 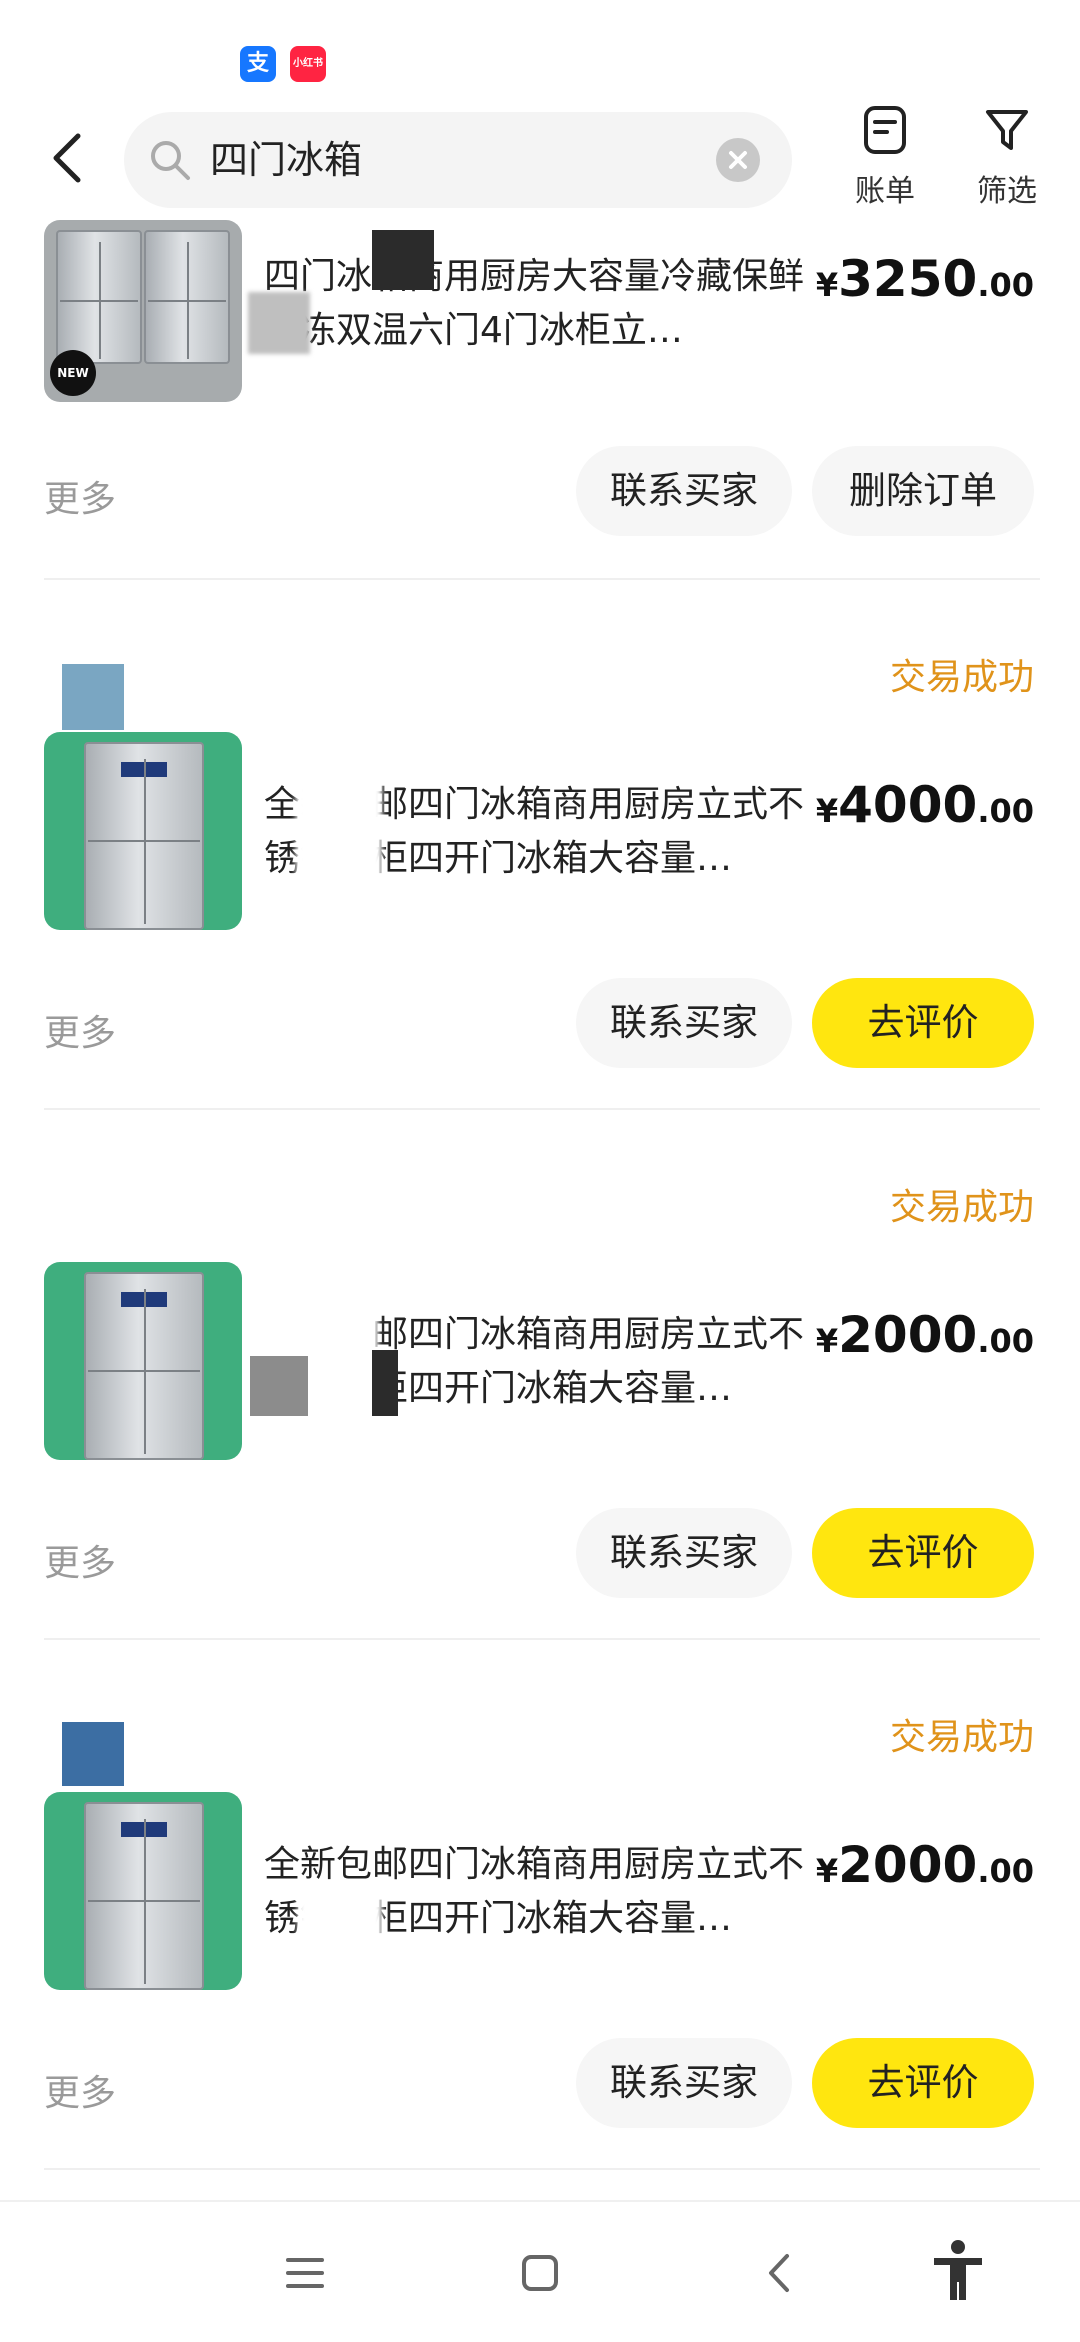 What do you see at coordinates (70, 158) in the screenshot?
I see `back-icon` at bounding box center [70, 158].